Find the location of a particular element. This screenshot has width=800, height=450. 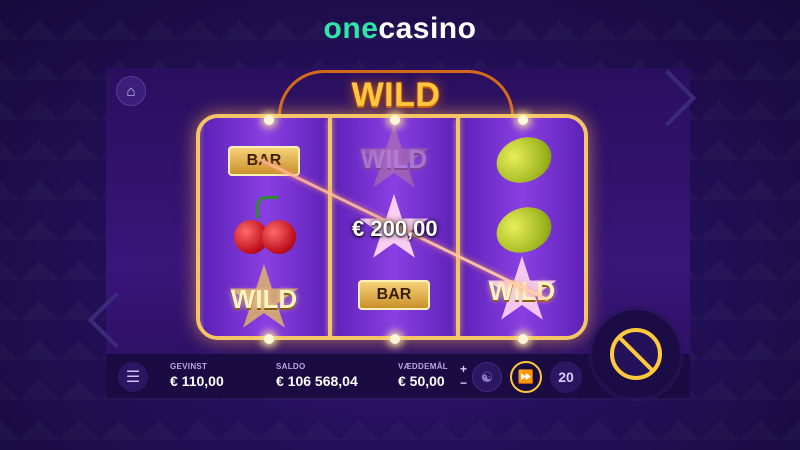

fast-forward-icon: ⏩ is located at coordinates (526, 376).